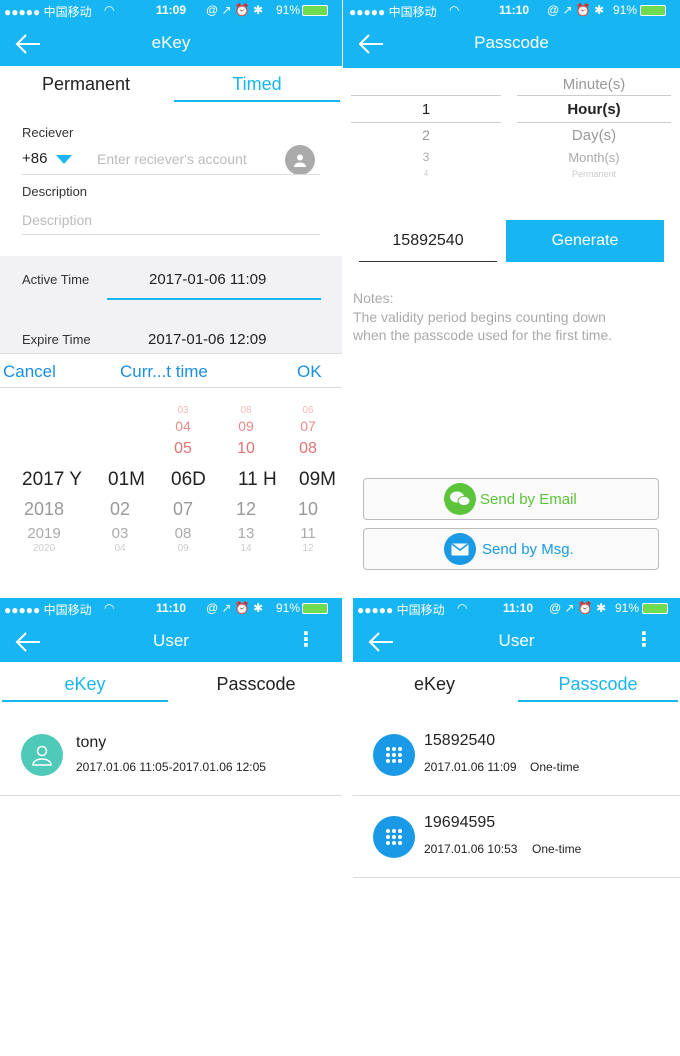 The width and height of the screenshot is (680, 1056). Describe the element at coordinates (207, 279) in the screenshot. I see `active-time-value: 2017-01-06 11:09` at that location.